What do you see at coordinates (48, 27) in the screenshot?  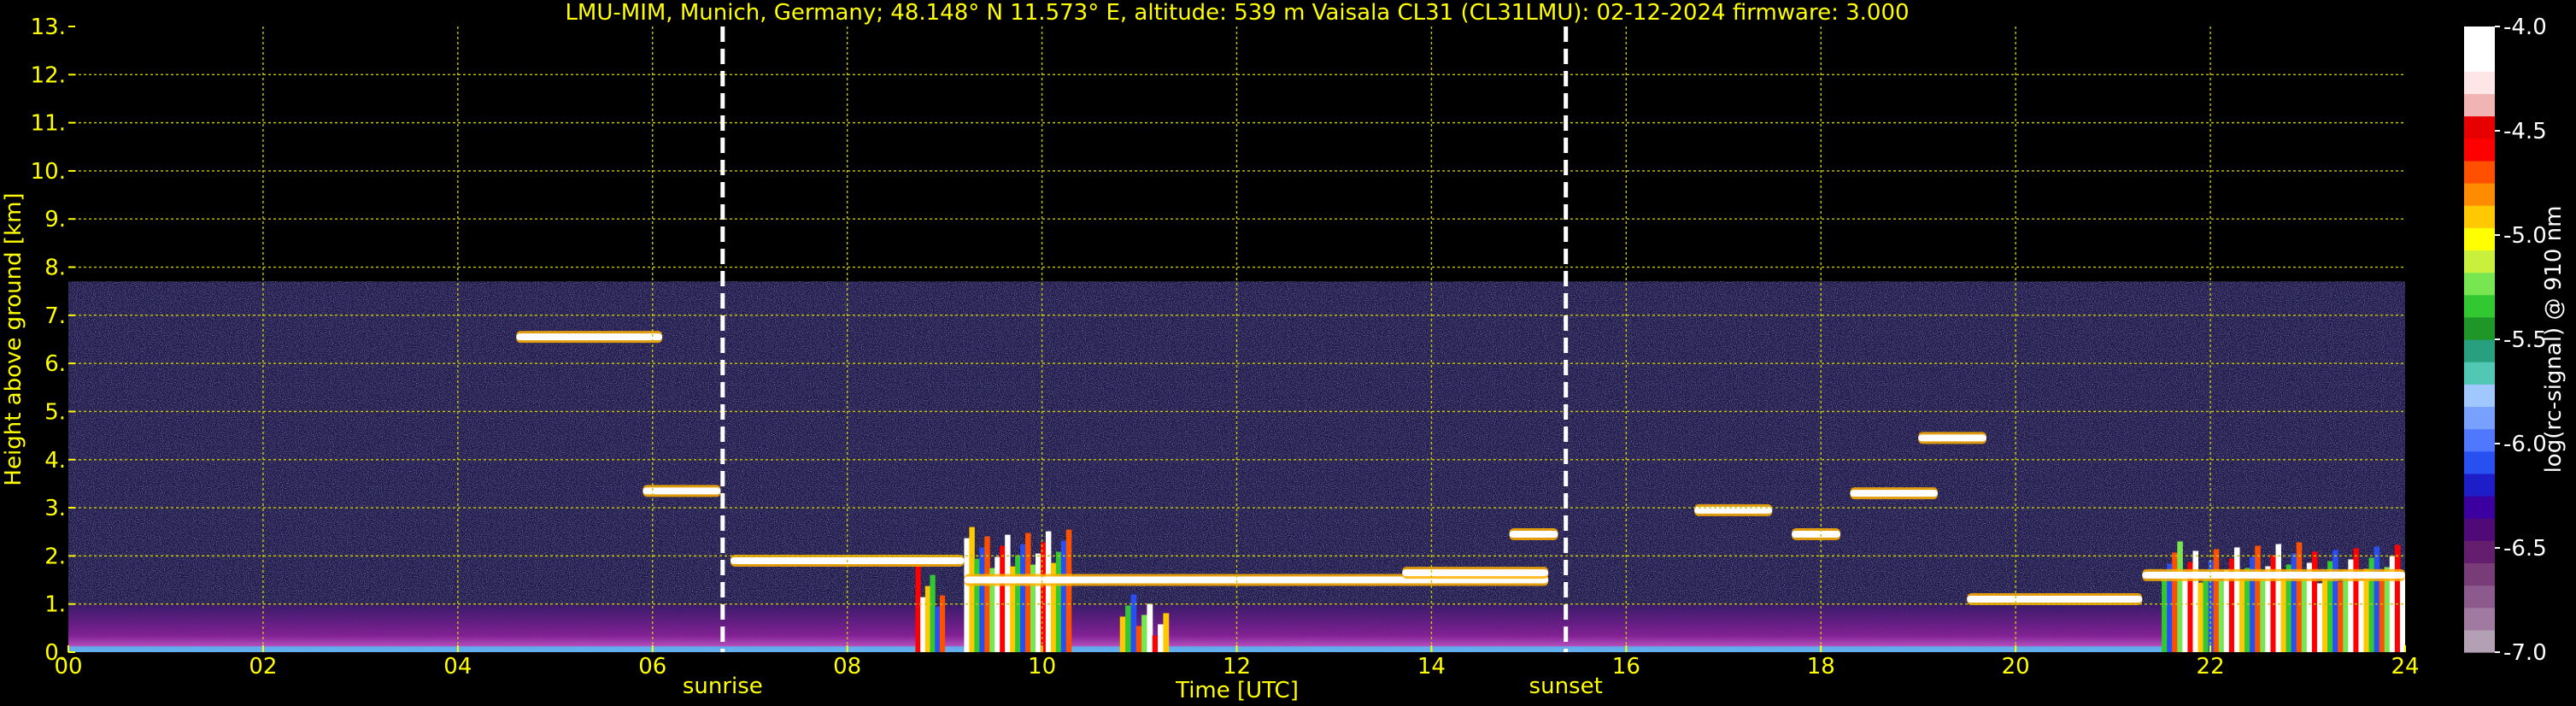 I see `y-tick-label: 13.` at bounding box center [48, 27].